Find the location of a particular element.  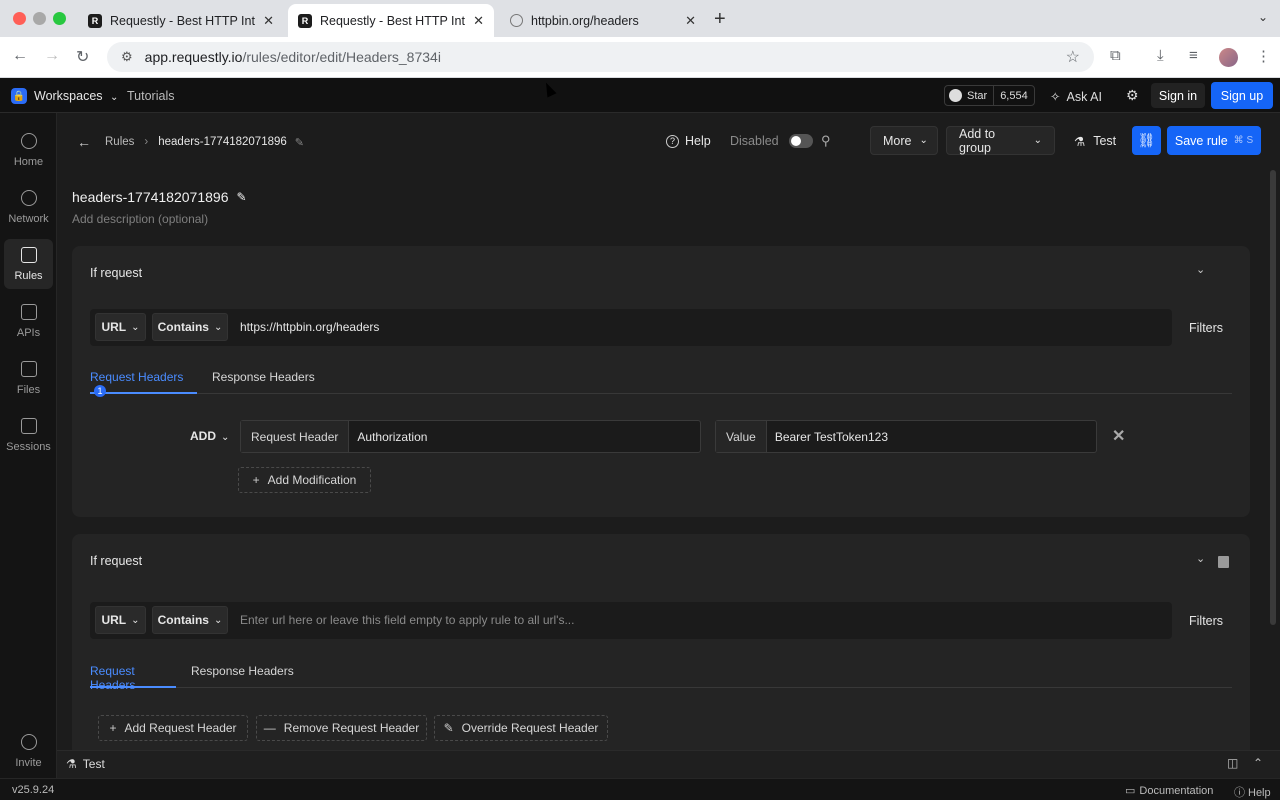

documentation-link: ▭ Documentation is located at coordinates (1169, 790).